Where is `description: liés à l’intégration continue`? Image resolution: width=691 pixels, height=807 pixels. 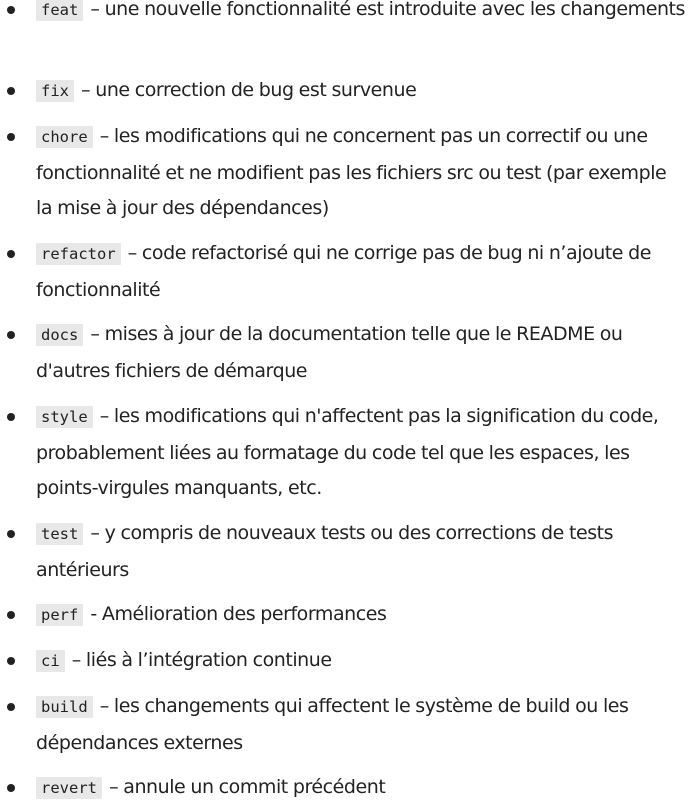
description: liés à l’intégration continue is located at coordinates (208, 660).